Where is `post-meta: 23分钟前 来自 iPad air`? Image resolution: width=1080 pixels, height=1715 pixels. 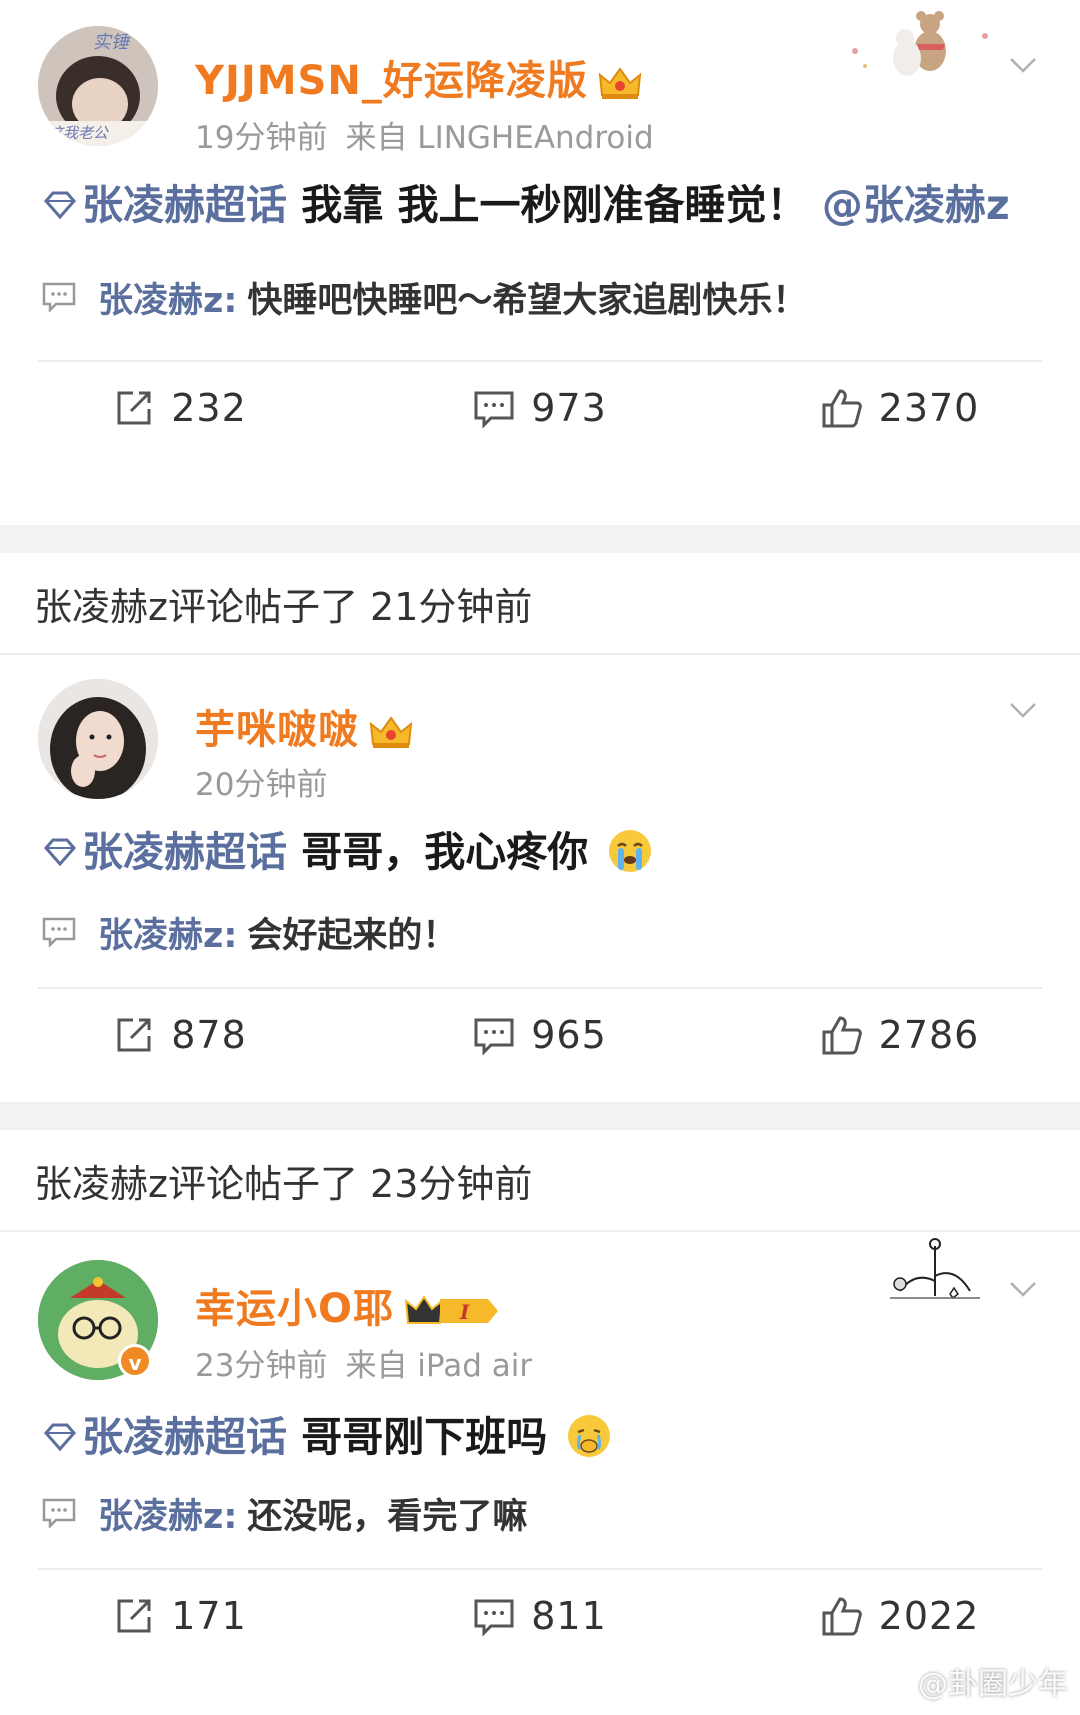 post-meta: 23分钟前 来自 iPad air is located at coordinates (363, 1362).